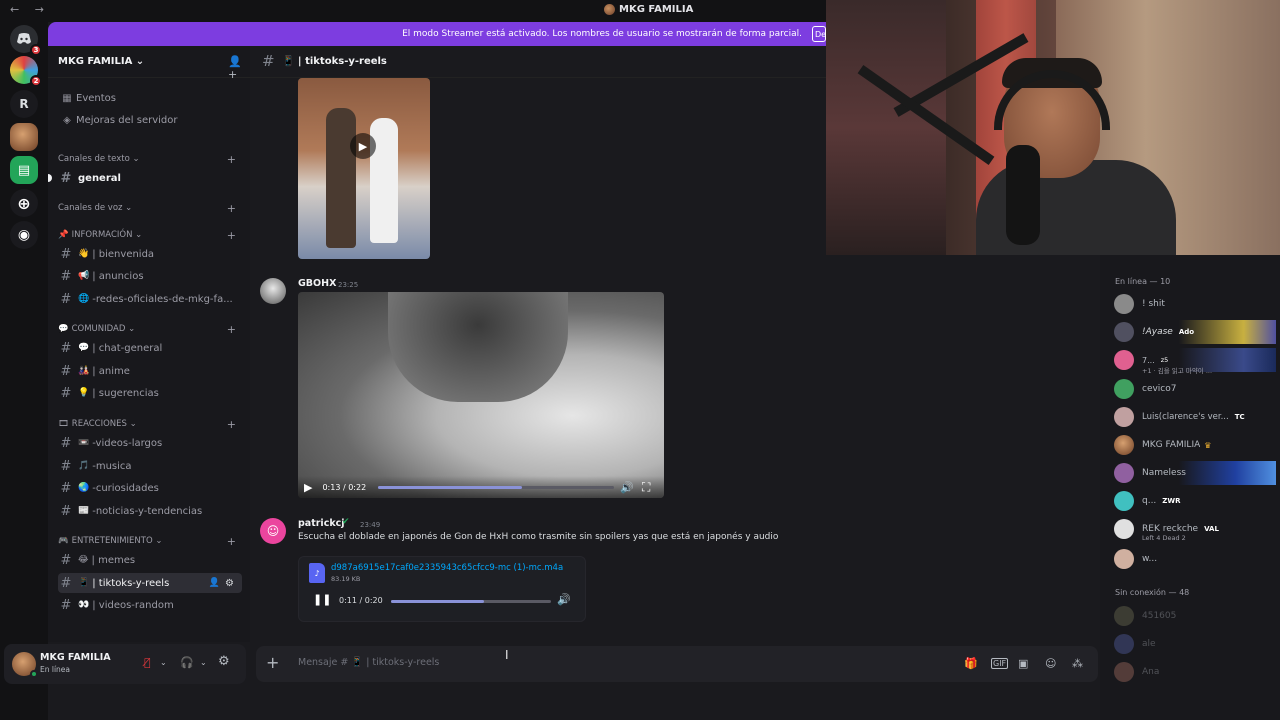 The image size is (1280, 720). I want to click on nav-arrows-icon: ← →, so click(30, 9).